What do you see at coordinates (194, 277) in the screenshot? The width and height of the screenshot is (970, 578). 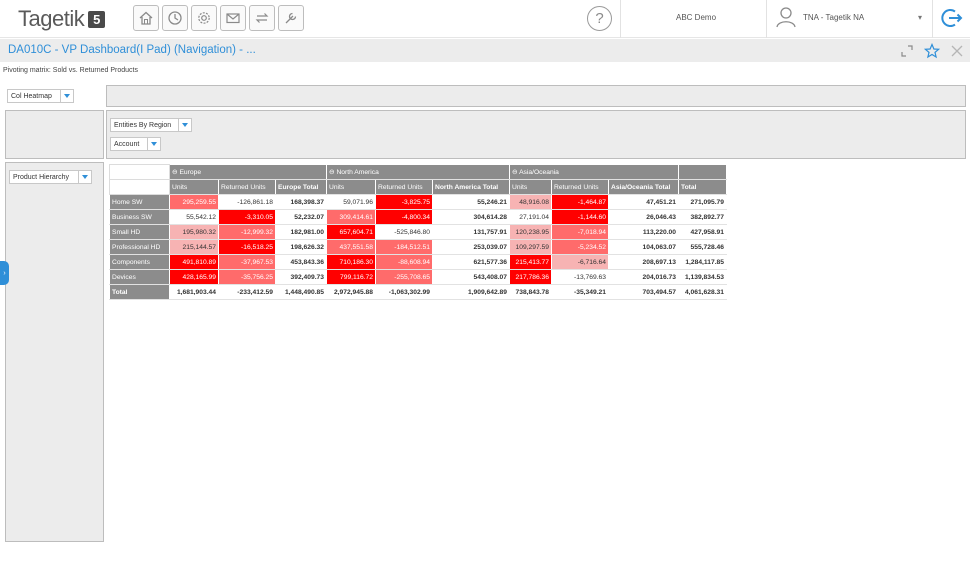 I see `grid-cell: 428,165.99` at bounding box center [194, 277].